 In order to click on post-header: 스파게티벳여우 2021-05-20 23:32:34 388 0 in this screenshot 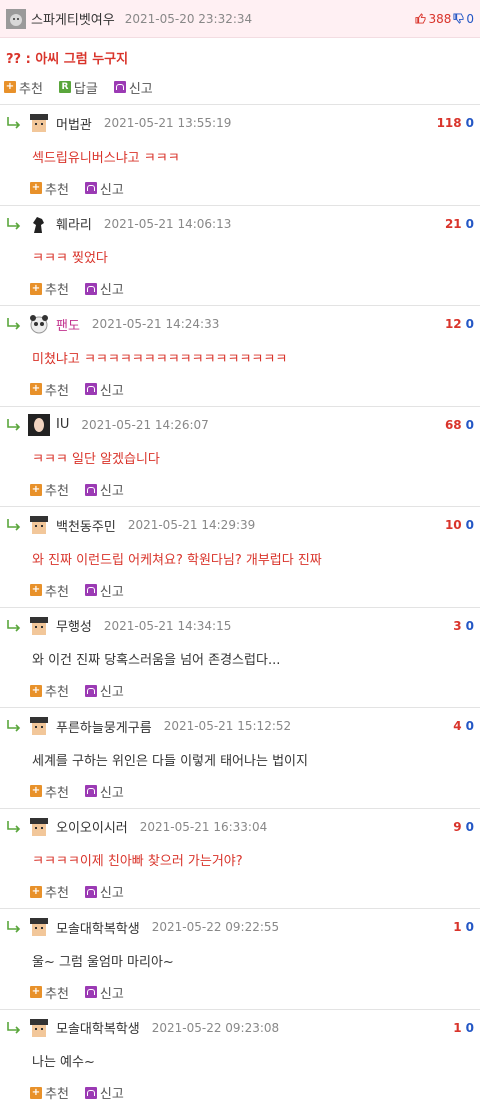, I will do `click(240, 19)`.